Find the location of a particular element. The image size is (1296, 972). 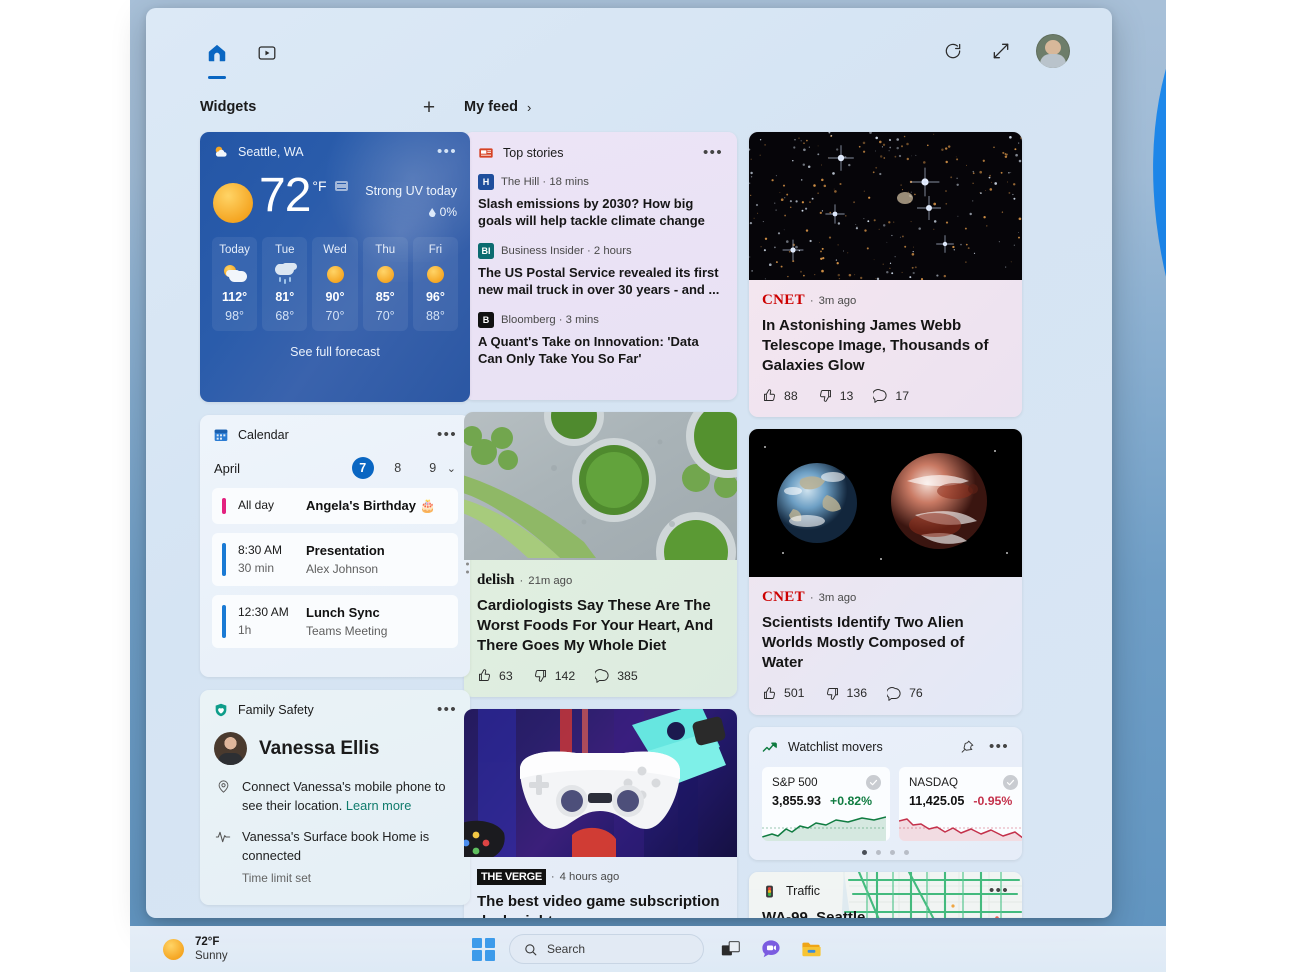

taskbar-weather-temp: 72°F is located at coordinates (207, 941).